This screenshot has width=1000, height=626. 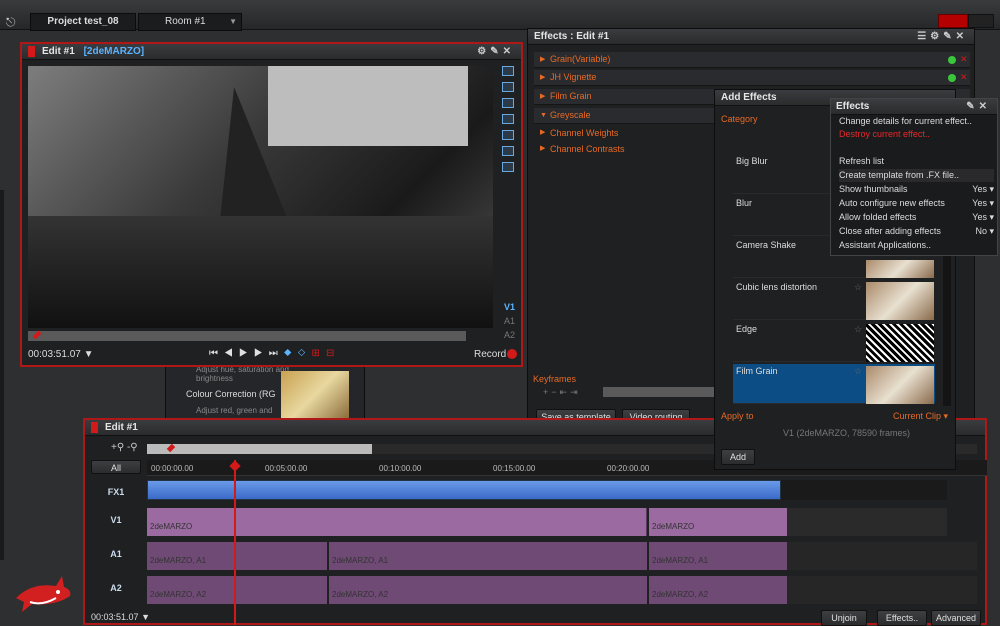 What do you see at coordinates (116, 467) in the screenshot?
I see `all-tracks-button: All` at bounding box center [116, 467].